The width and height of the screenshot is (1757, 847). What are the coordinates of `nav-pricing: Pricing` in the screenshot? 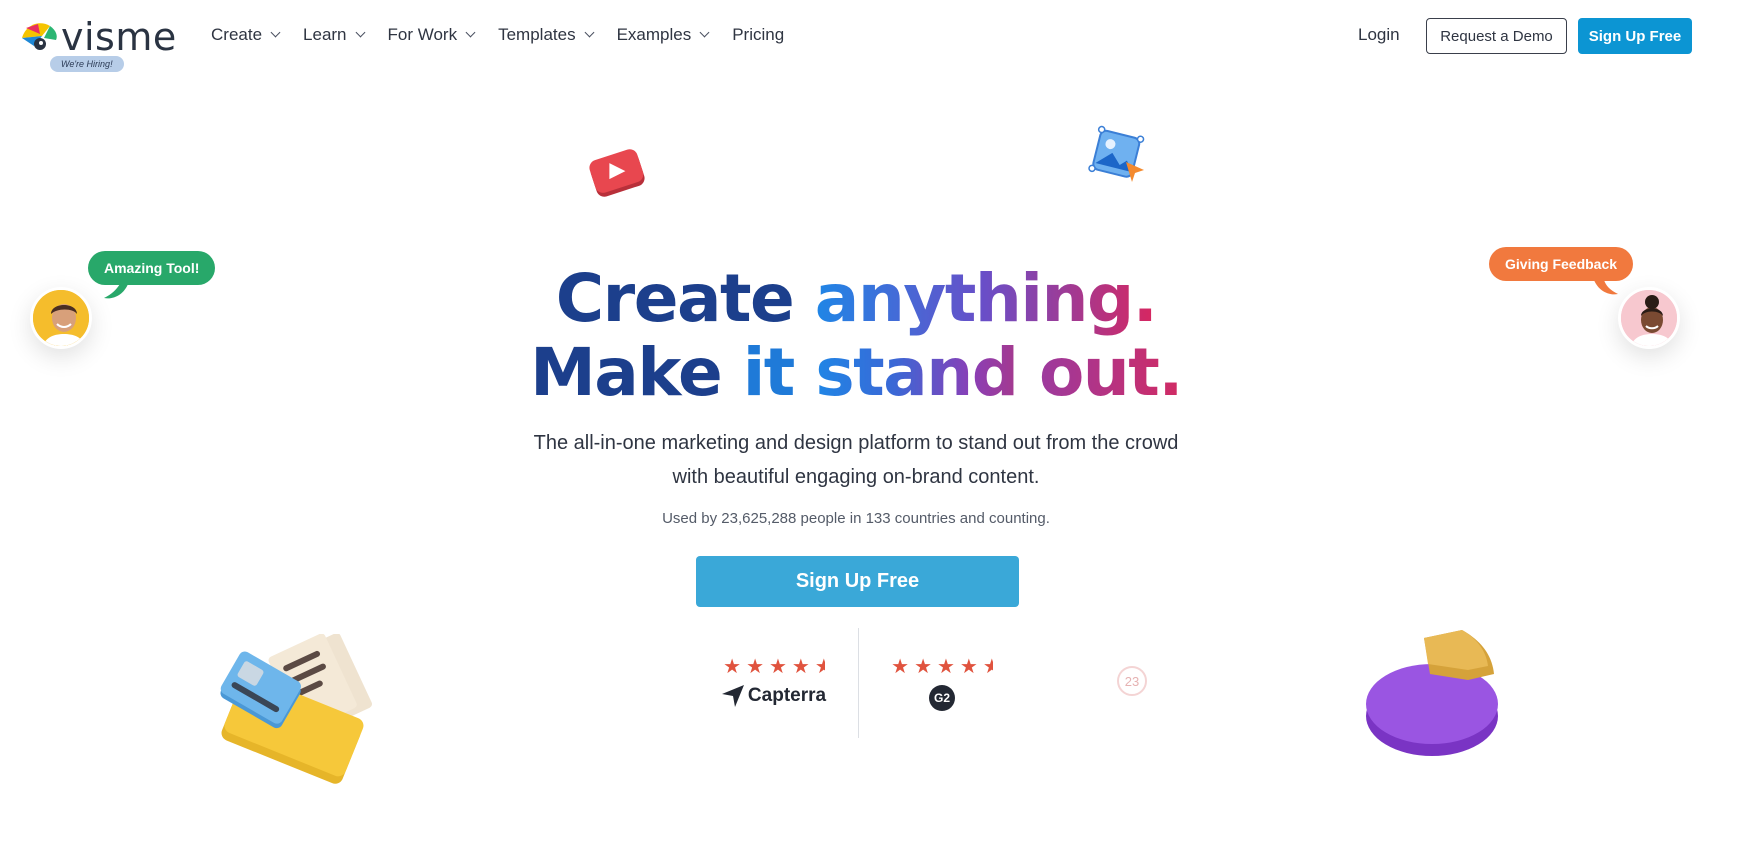 It's located at (758, 35).